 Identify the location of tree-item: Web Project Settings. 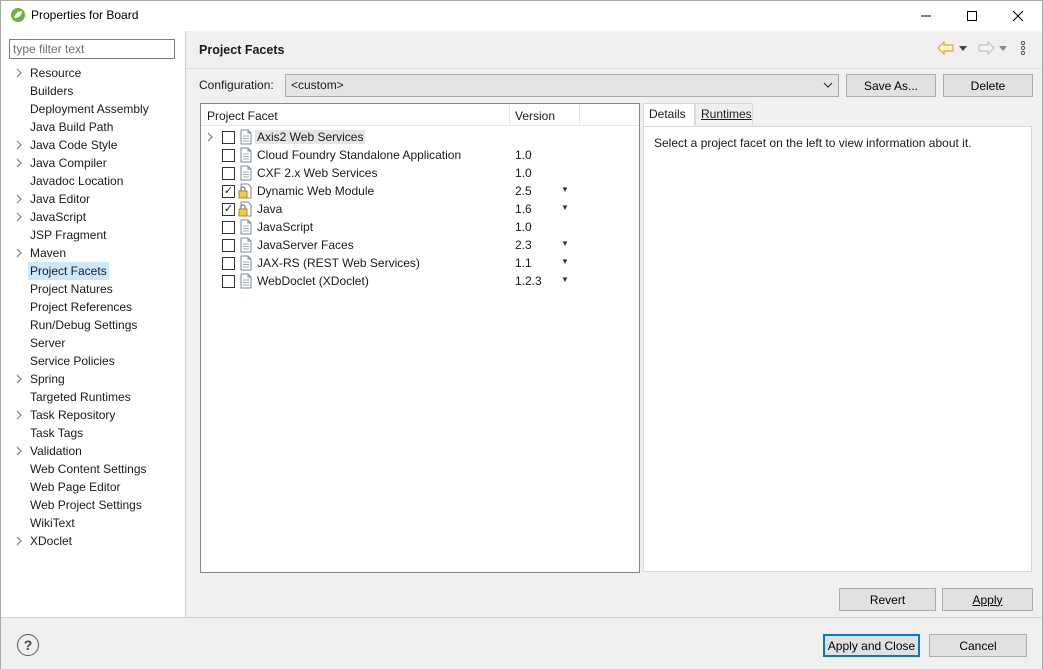
(93, 505).